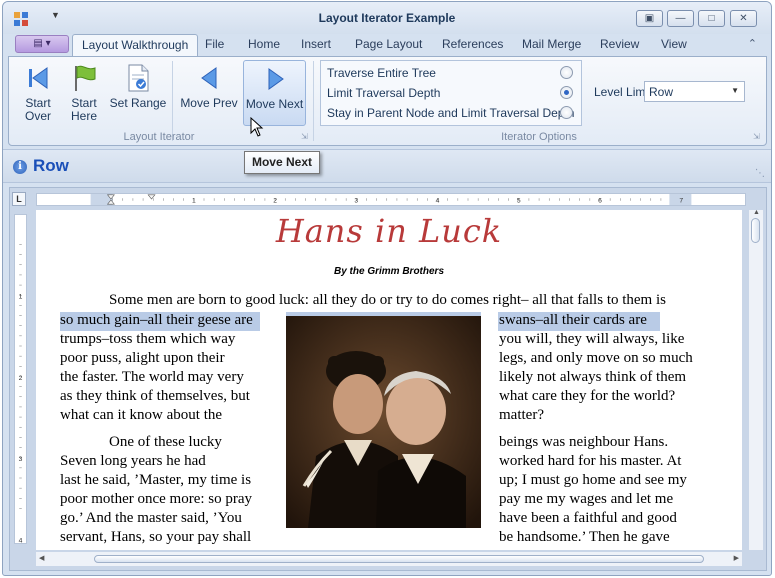 The height and width of the screenshot is (578, 775). I want to click on right-column-line: what care they for the world?, so click(587, 396).